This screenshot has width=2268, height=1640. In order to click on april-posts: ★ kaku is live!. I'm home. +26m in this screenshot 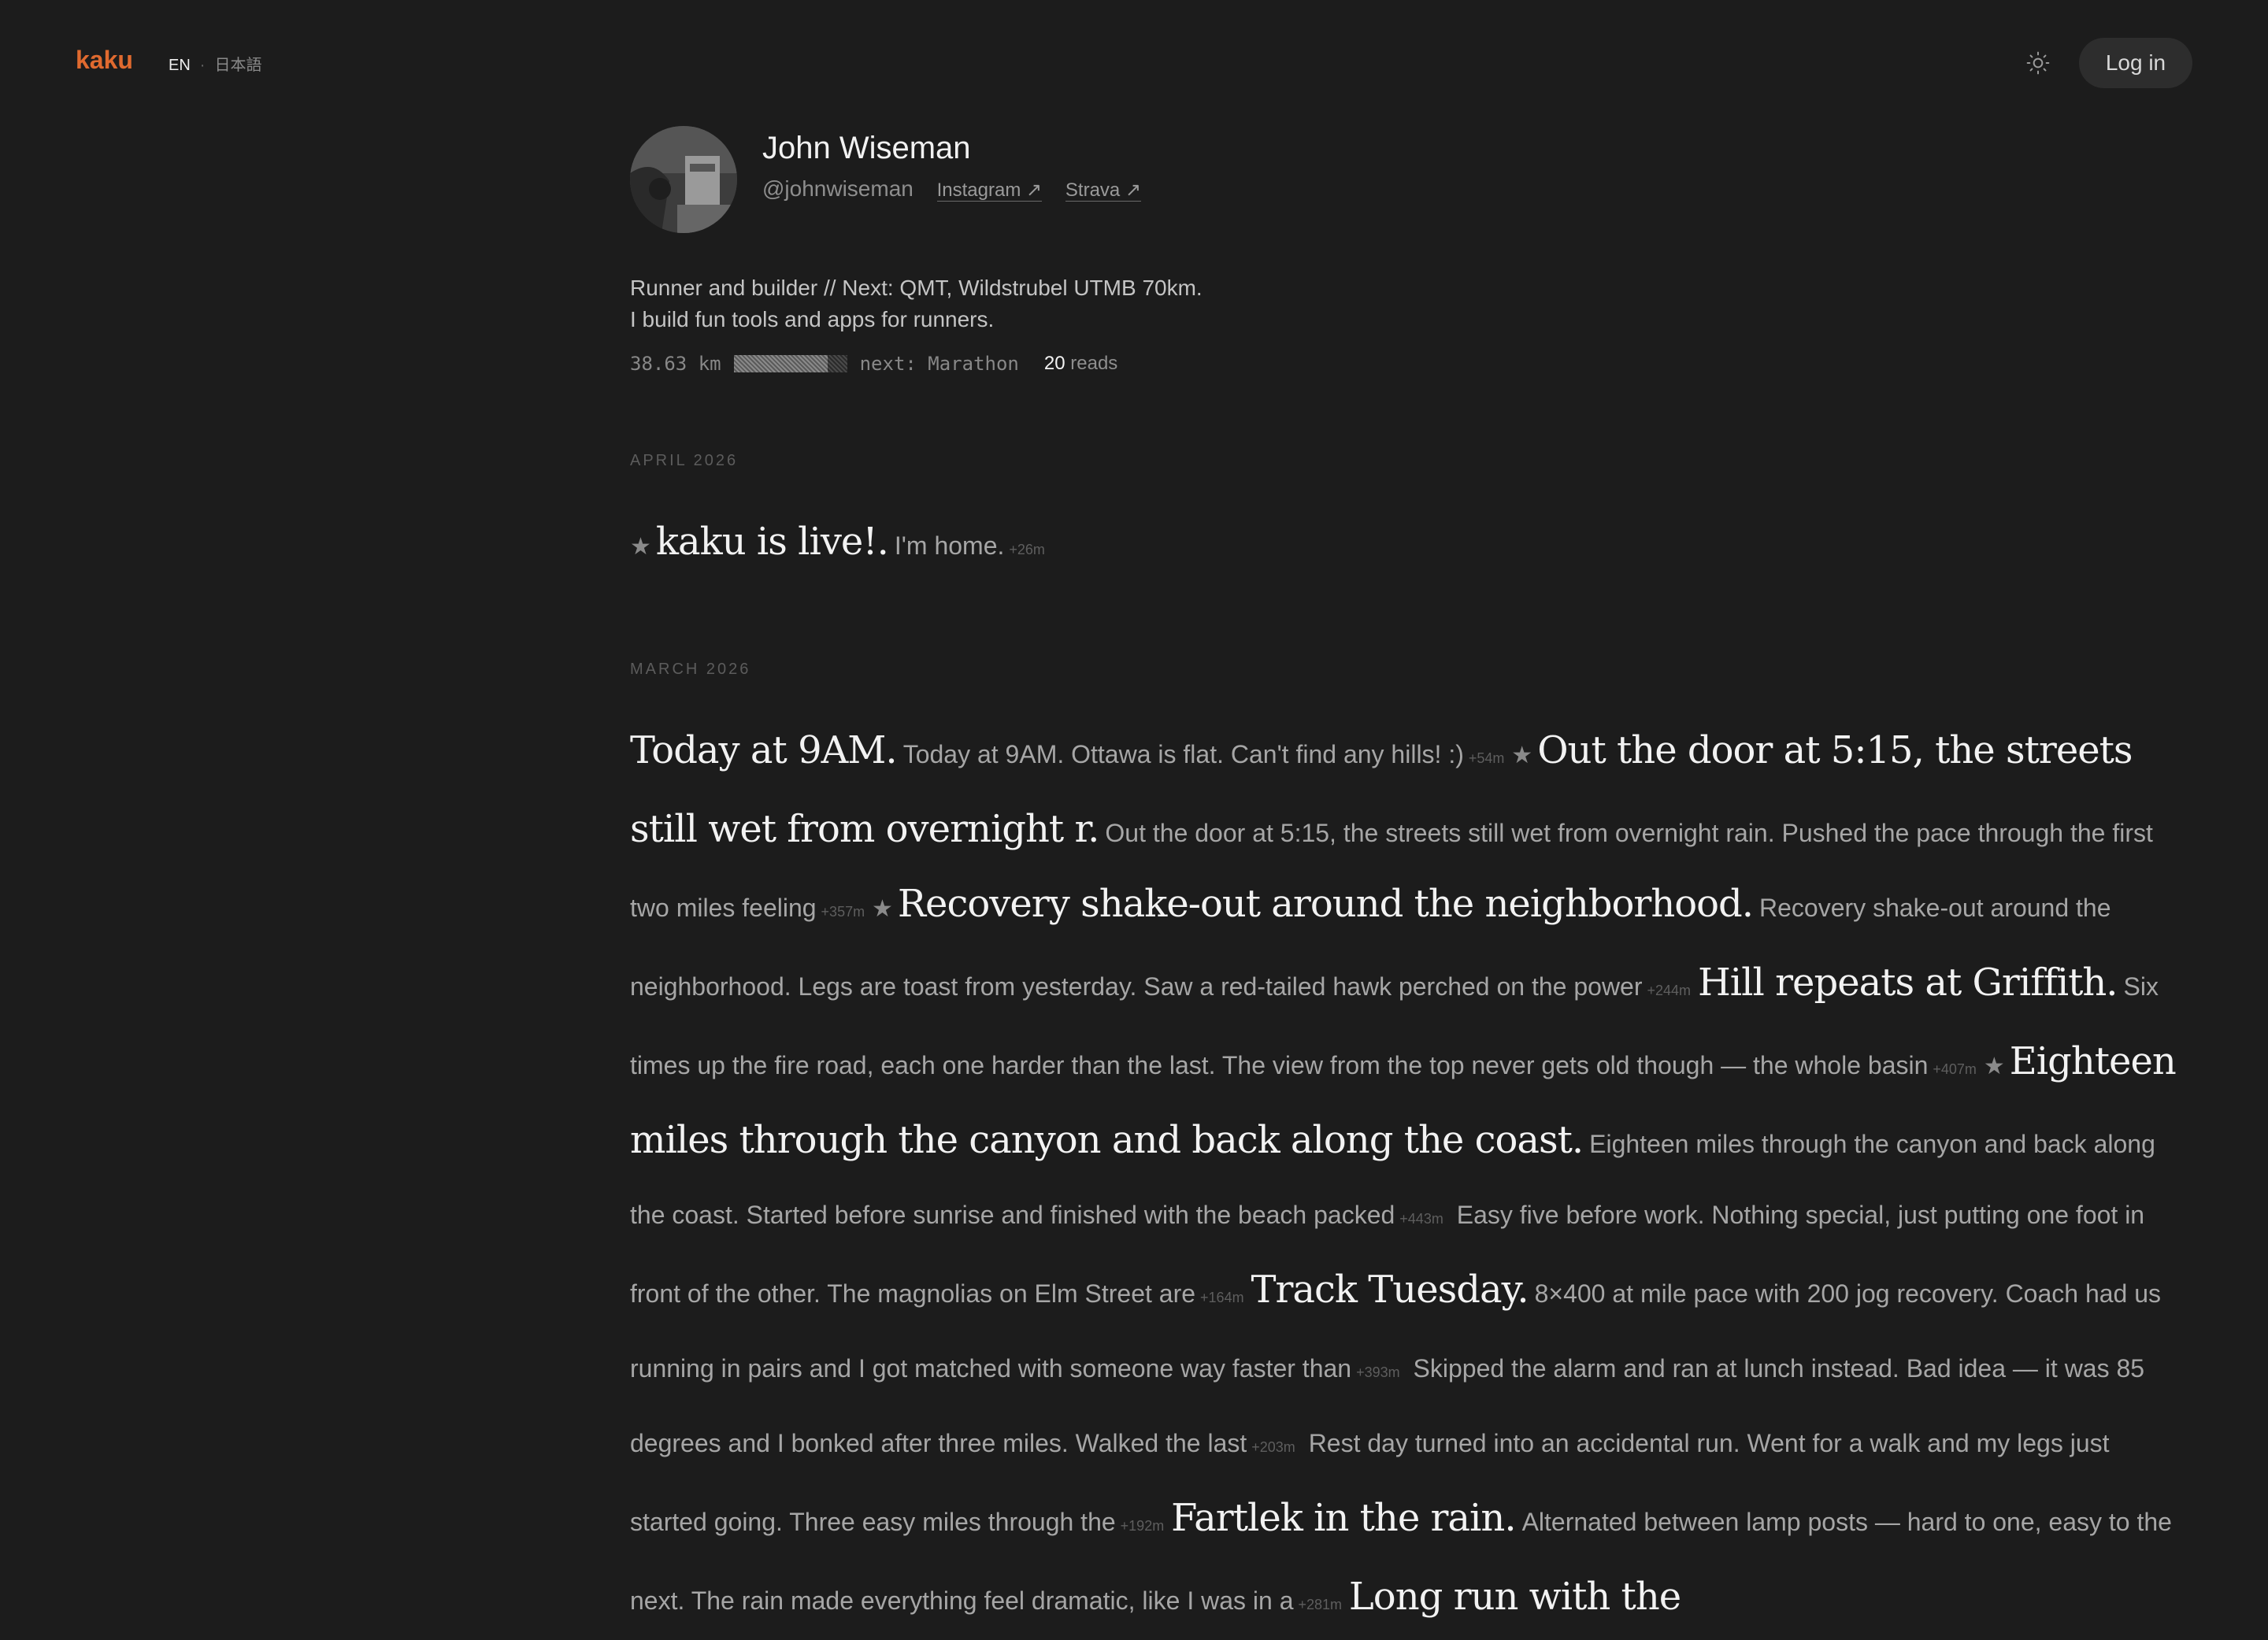, I will do `click(1409, 545)`.